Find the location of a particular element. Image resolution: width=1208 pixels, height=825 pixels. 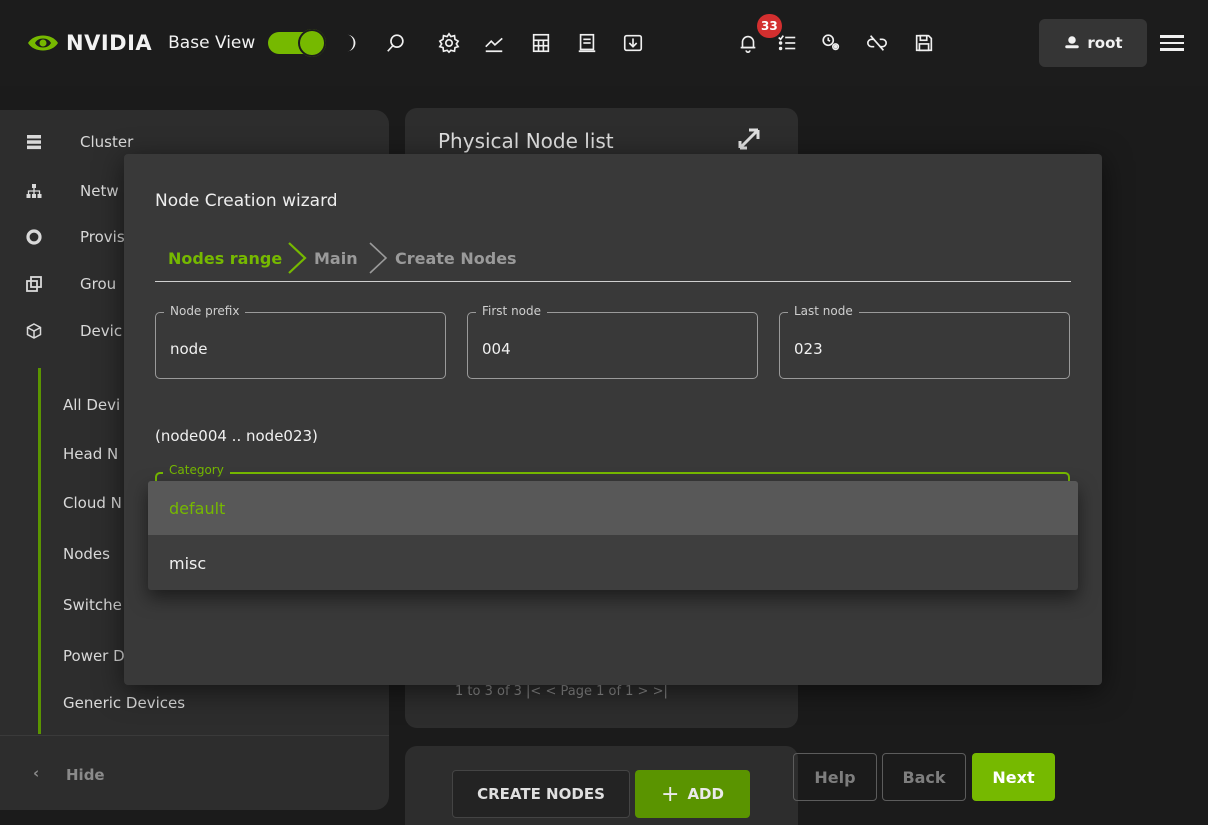

step-nodes-range: Nodes range is located at coordinates (225, 258).